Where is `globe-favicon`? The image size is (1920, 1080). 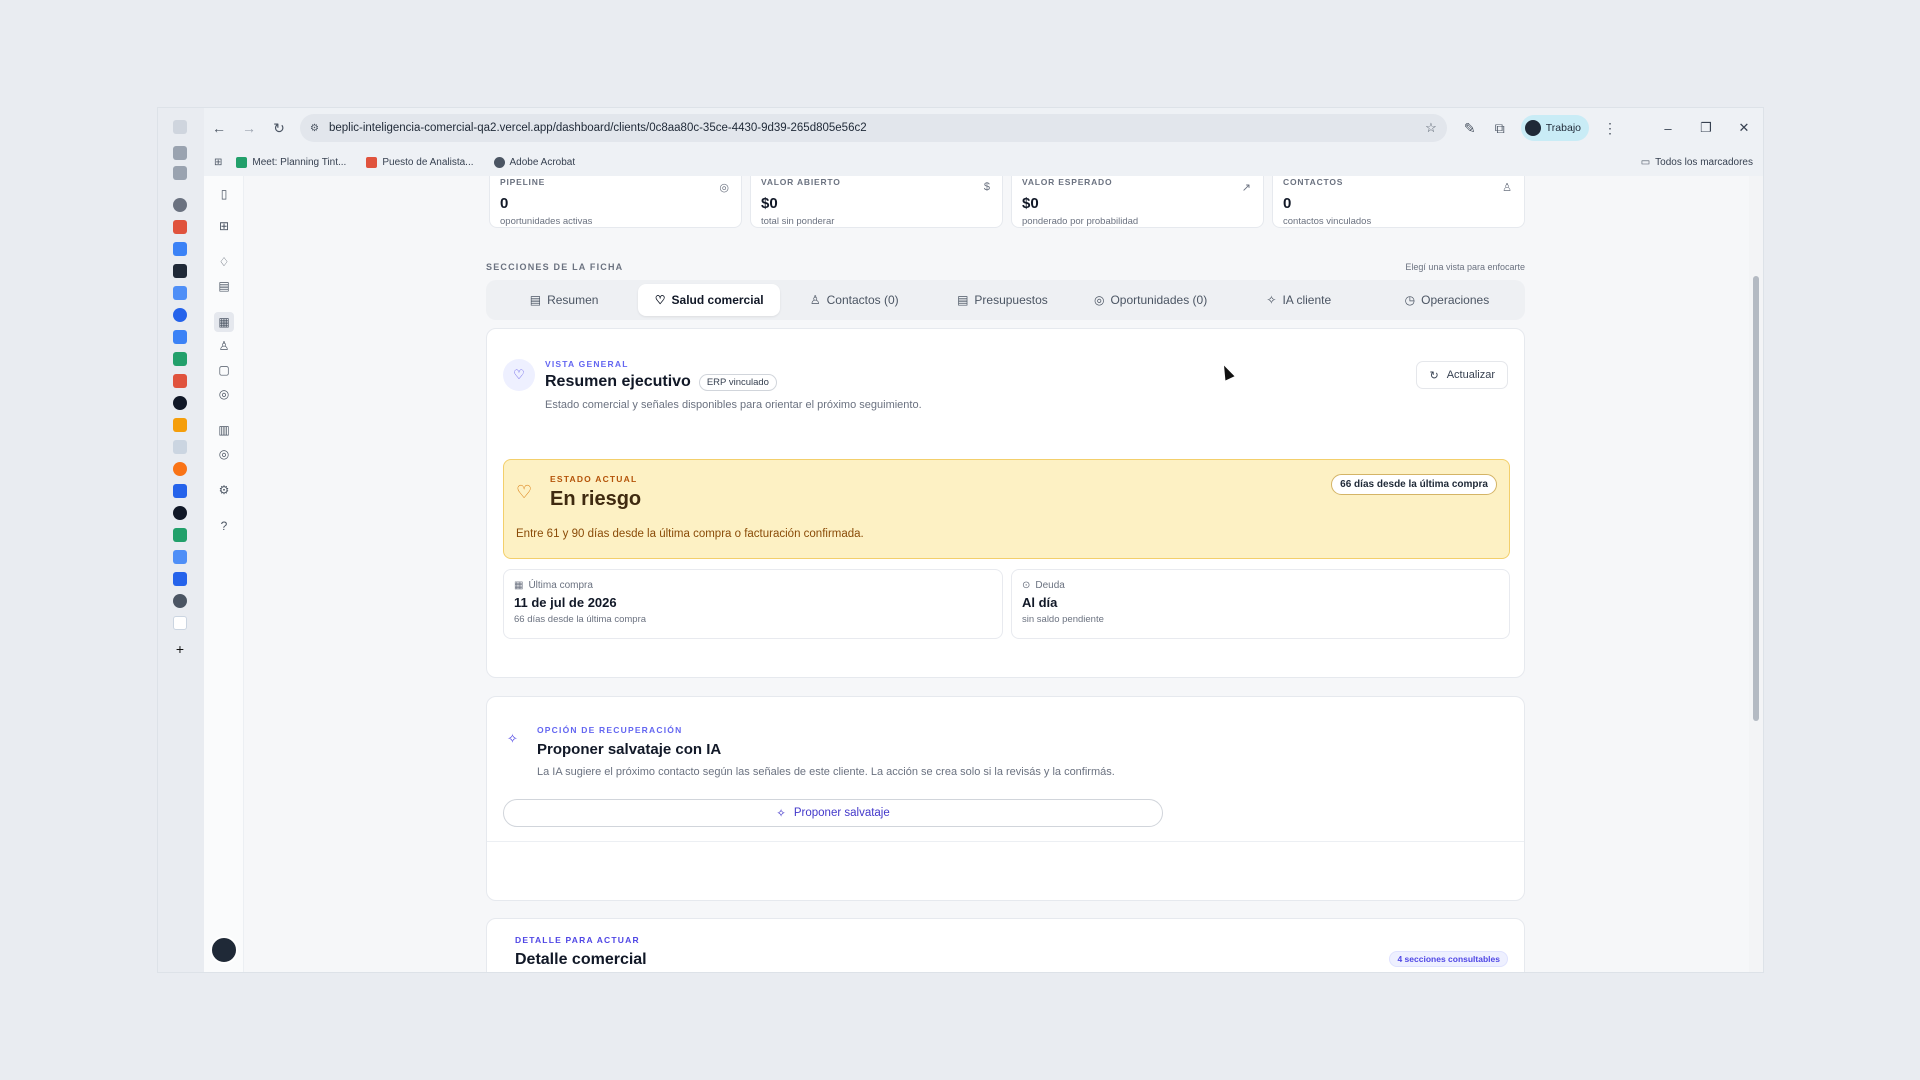 globe-favicon is located at coordinates (180, 601).